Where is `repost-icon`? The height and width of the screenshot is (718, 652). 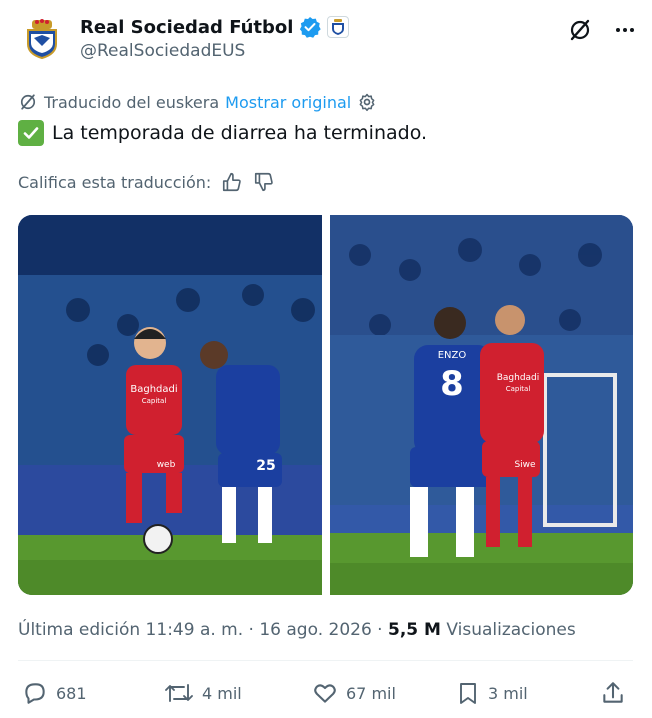 repost-icon is located at coordinates (179, 693).